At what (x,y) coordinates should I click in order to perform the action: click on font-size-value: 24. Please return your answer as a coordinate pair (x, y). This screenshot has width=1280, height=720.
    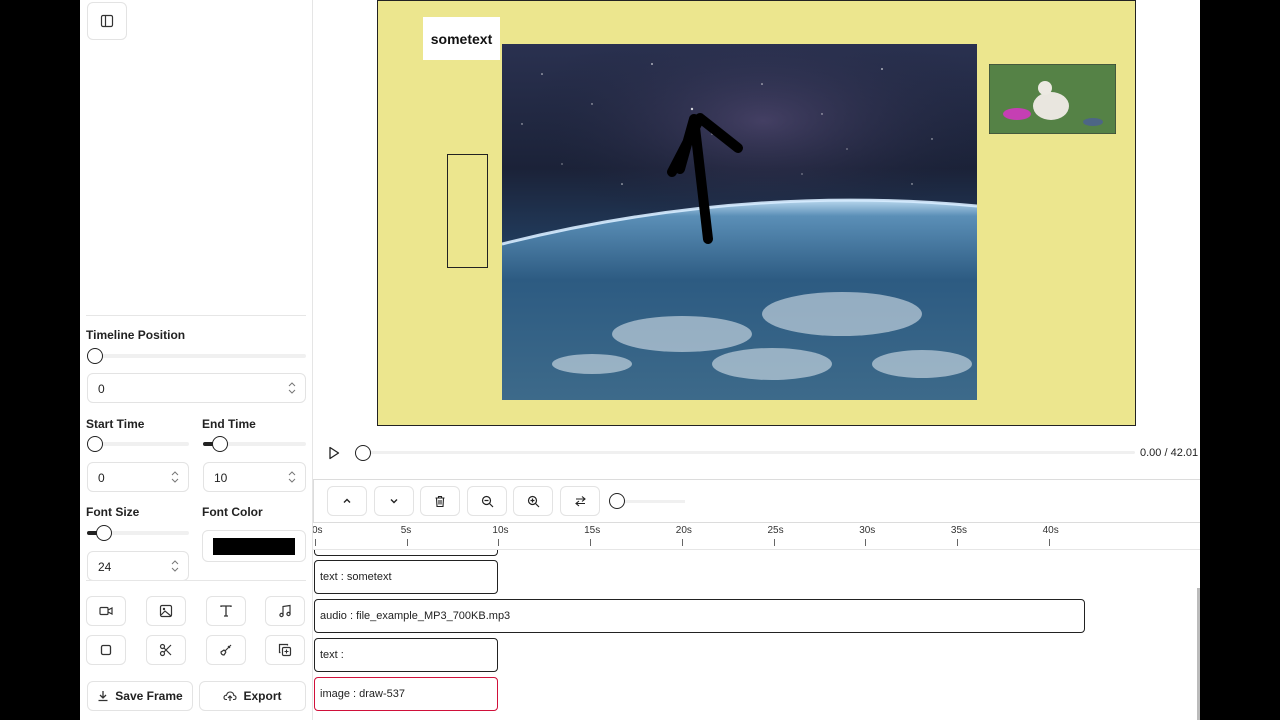
    Looking at the image, I should click on (105, 567).